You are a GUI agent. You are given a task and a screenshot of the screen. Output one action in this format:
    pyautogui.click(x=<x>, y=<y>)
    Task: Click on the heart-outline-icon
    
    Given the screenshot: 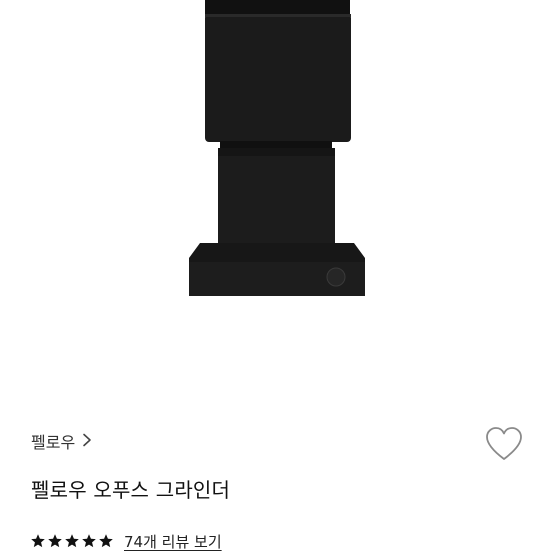 What is the action you would take?
    pyautogui.click(x=504, y=443)
    